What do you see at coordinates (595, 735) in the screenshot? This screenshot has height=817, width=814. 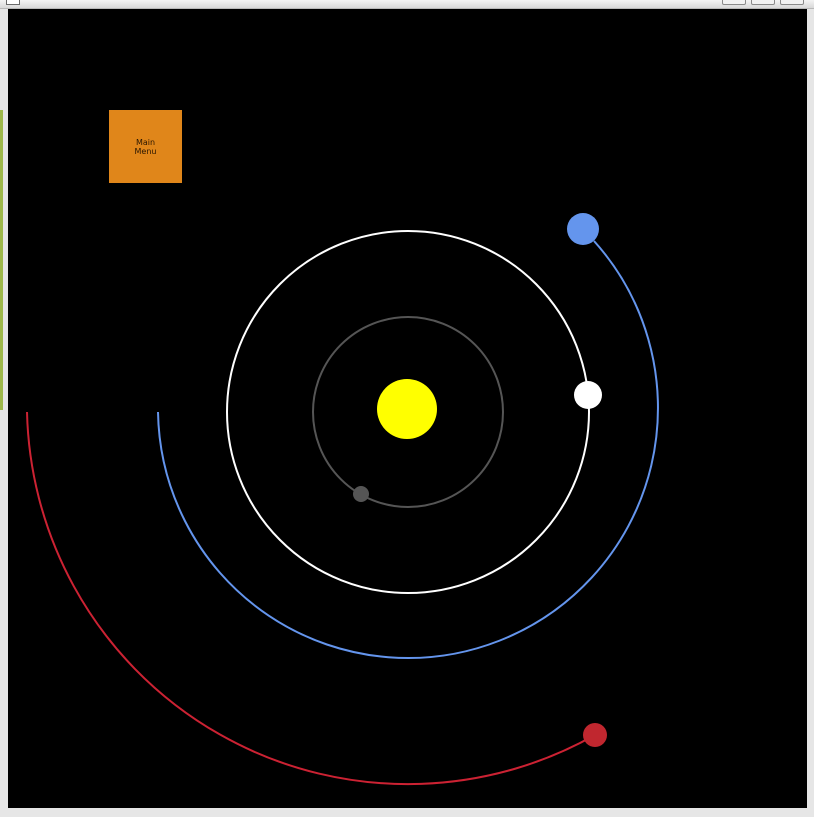 I see `red-planet` at bounding box center [595, 735].